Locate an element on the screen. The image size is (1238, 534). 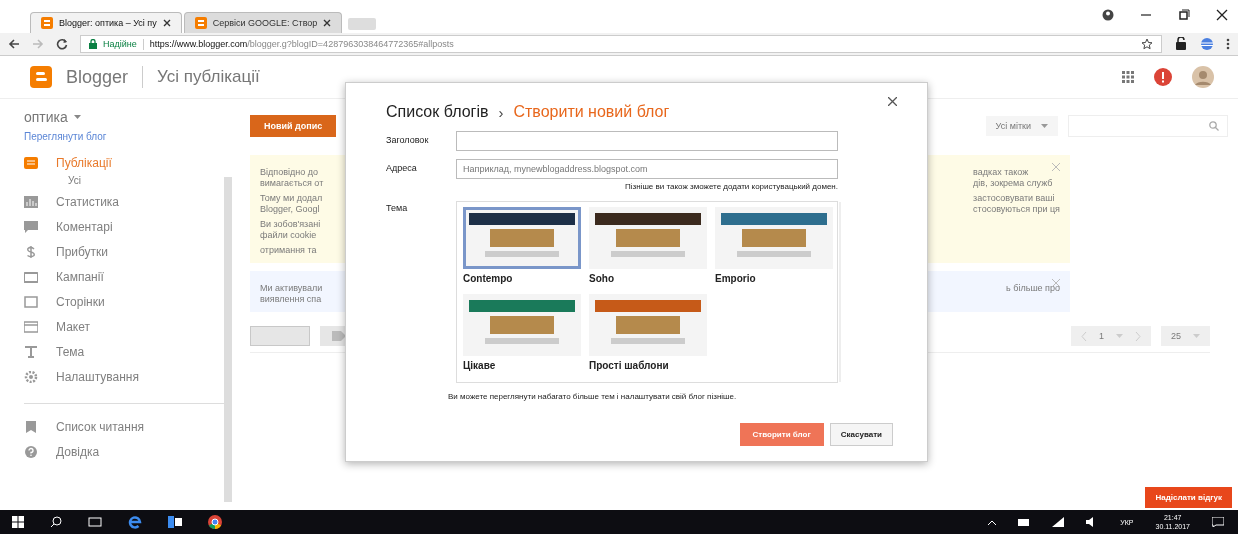
hint-text: Пізніше ви також зможете додати користувацький домен. is located at coordinates (731, 186).